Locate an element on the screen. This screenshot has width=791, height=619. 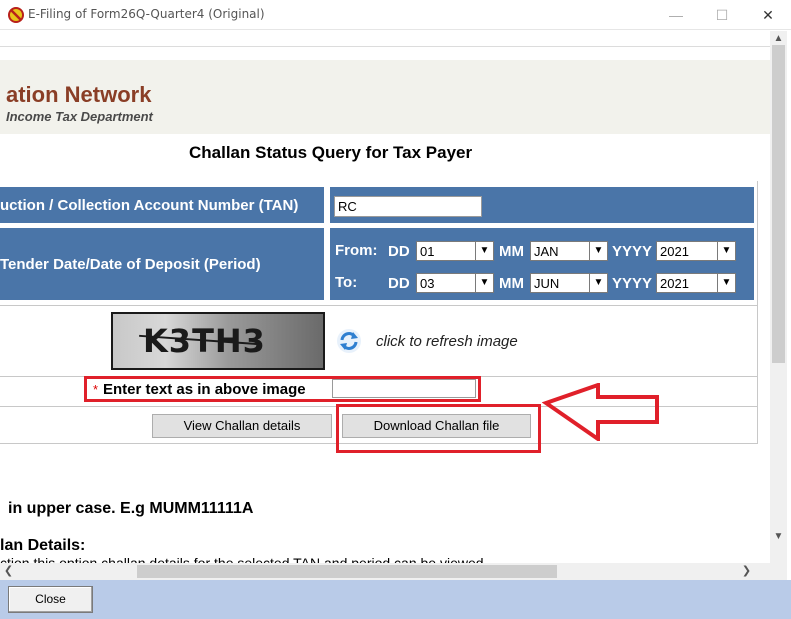
highlight-box is located at coordinates (438, 428).